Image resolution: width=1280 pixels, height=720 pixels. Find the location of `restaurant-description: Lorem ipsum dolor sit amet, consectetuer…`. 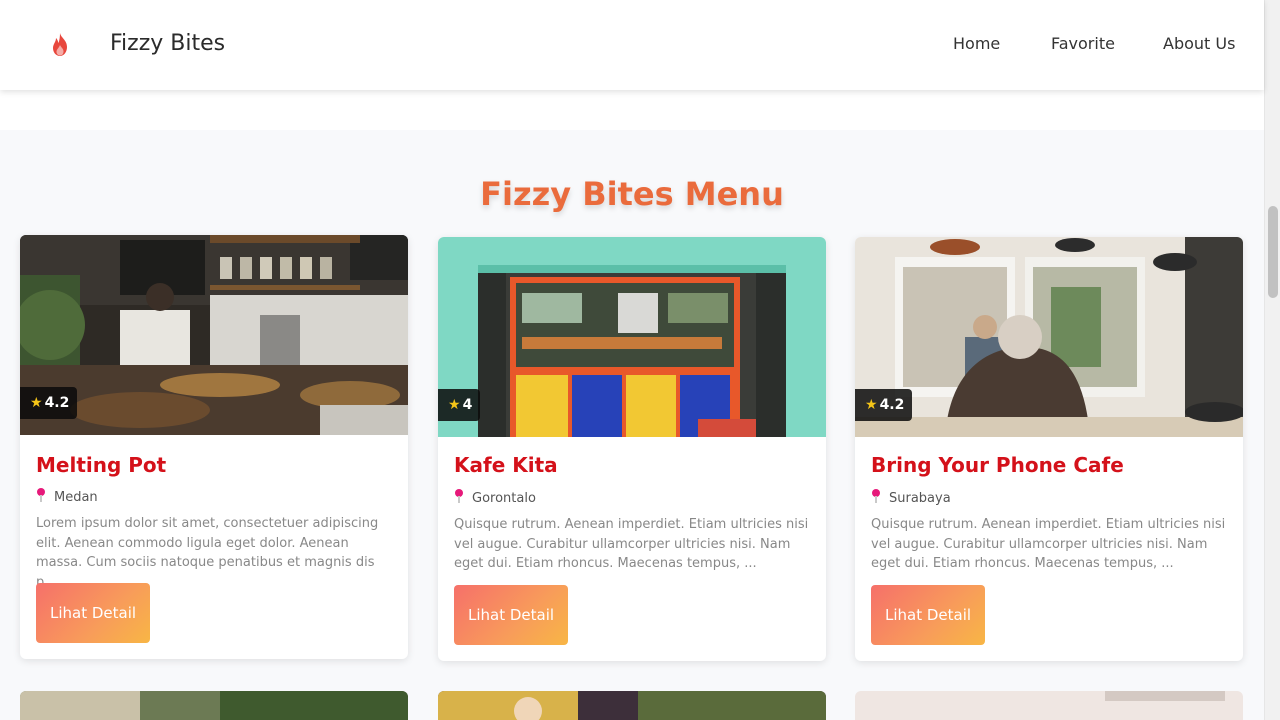

restaurant-description: Lorem ipsum dolor sit amet, consectetuer… is located at coordinates (207, 553).